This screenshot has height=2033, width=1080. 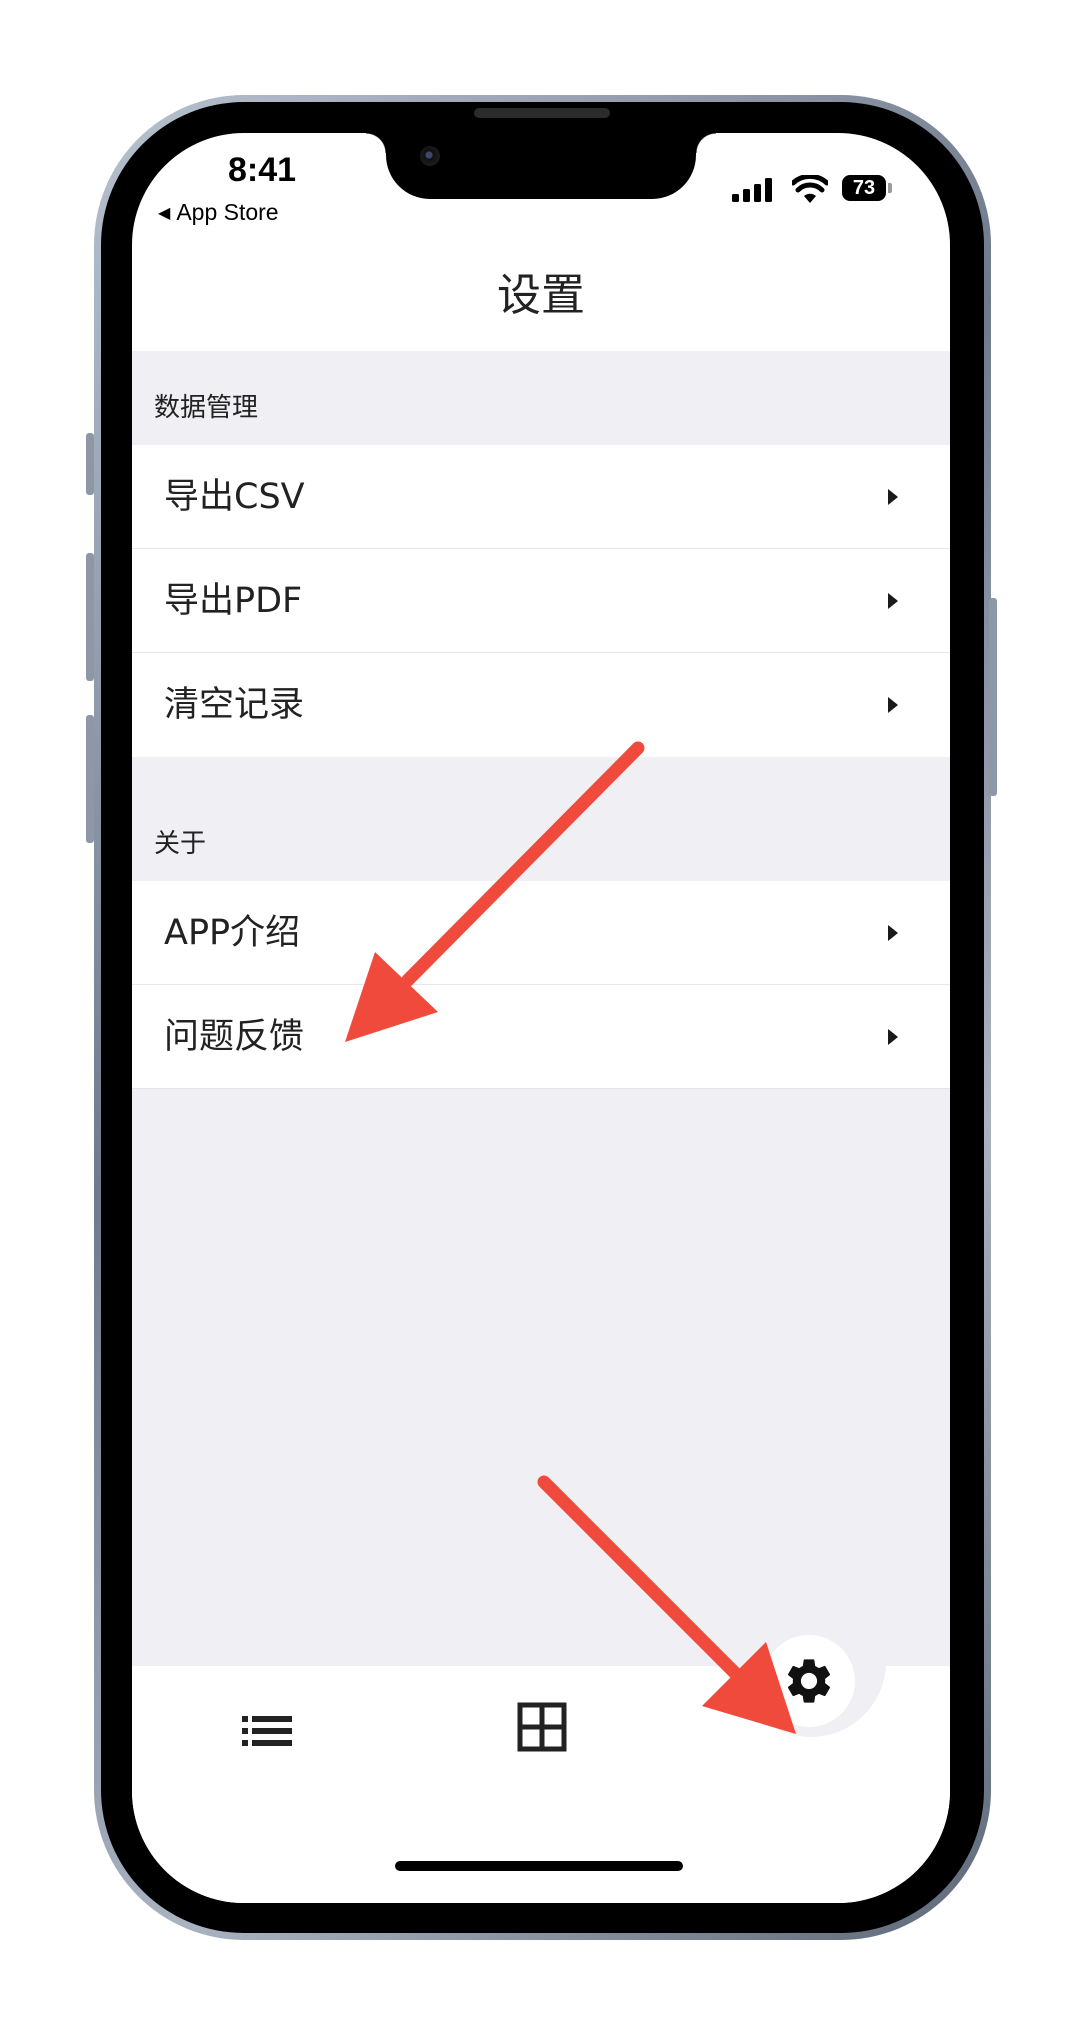 What do you see at coordinates (495, 891) in the screenshot?
I see `arrow-to-feedback` at bounding box center [495, 891].